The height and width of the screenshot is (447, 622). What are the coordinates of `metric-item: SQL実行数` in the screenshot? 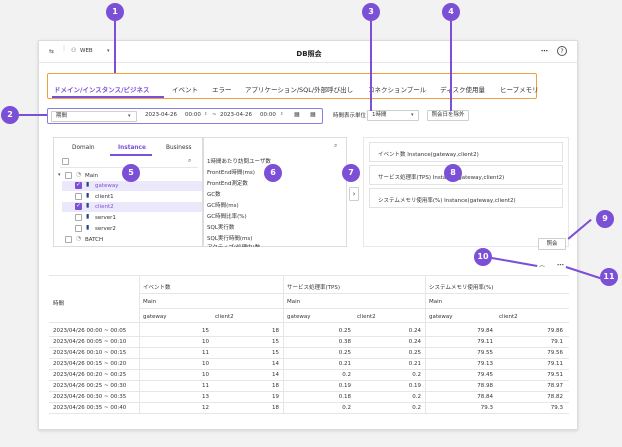 It's located at (220, 227).